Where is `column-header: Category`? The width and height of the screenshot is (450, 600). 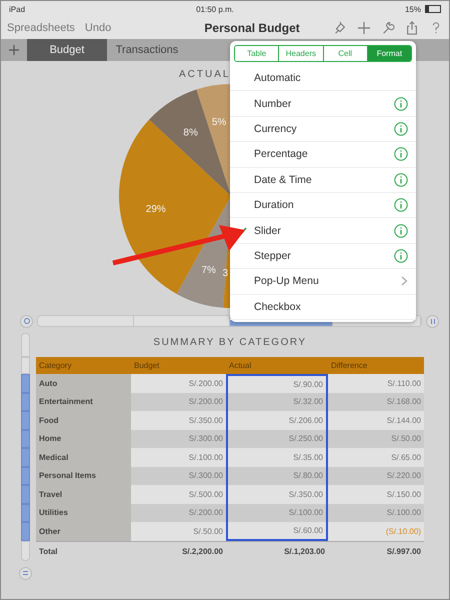 column-header: Category is located at coordinates (55, 366).